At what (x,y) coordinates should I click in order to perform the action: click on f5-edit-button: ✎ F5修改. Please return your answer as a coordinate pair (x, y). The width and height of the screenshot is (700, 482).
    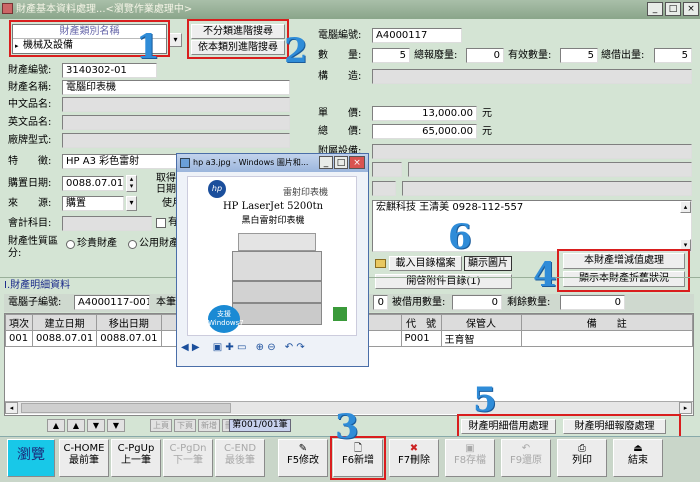
    Looking at the image, I should click on (303, 458).